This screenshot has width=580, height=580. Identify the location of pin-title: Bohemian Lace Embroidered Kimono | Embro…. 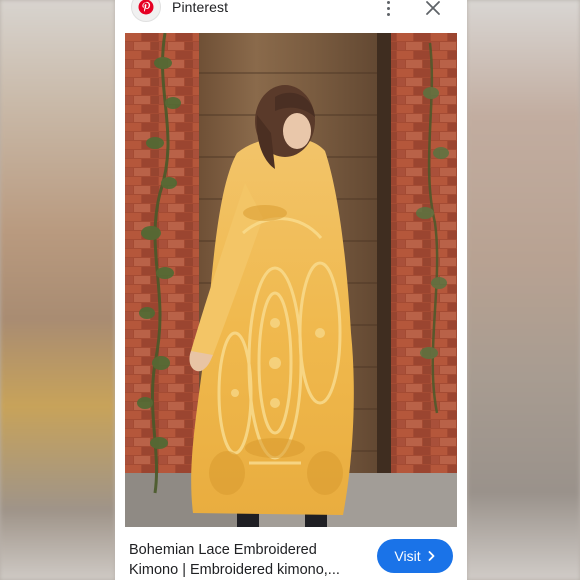
(246, 560).